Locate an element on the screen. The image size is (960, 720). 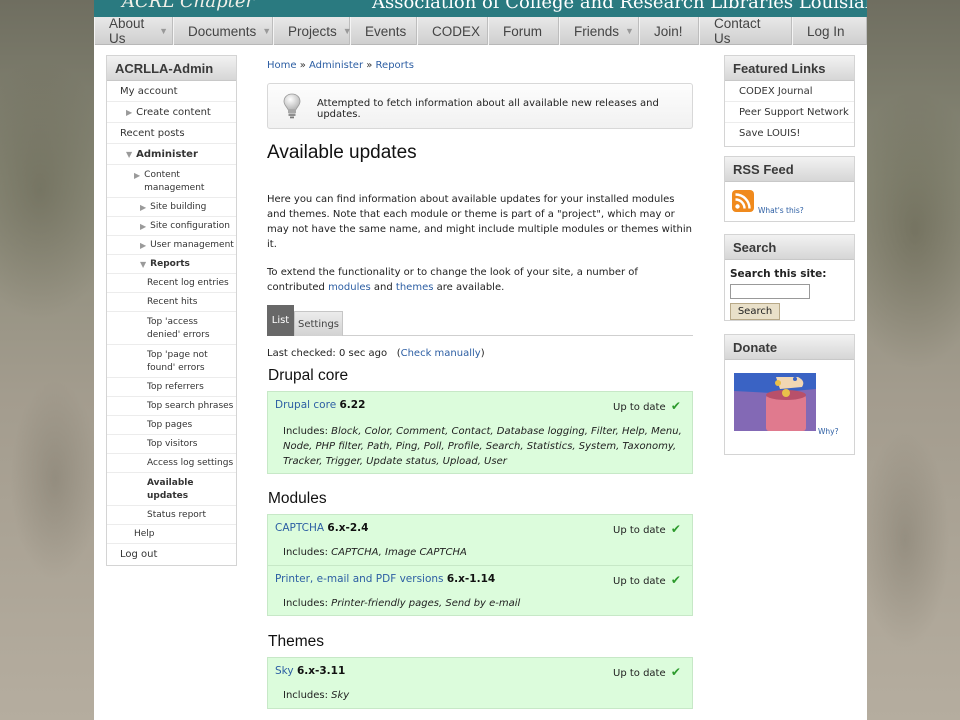
themes-link: themes is located at coordinates (415, 287).